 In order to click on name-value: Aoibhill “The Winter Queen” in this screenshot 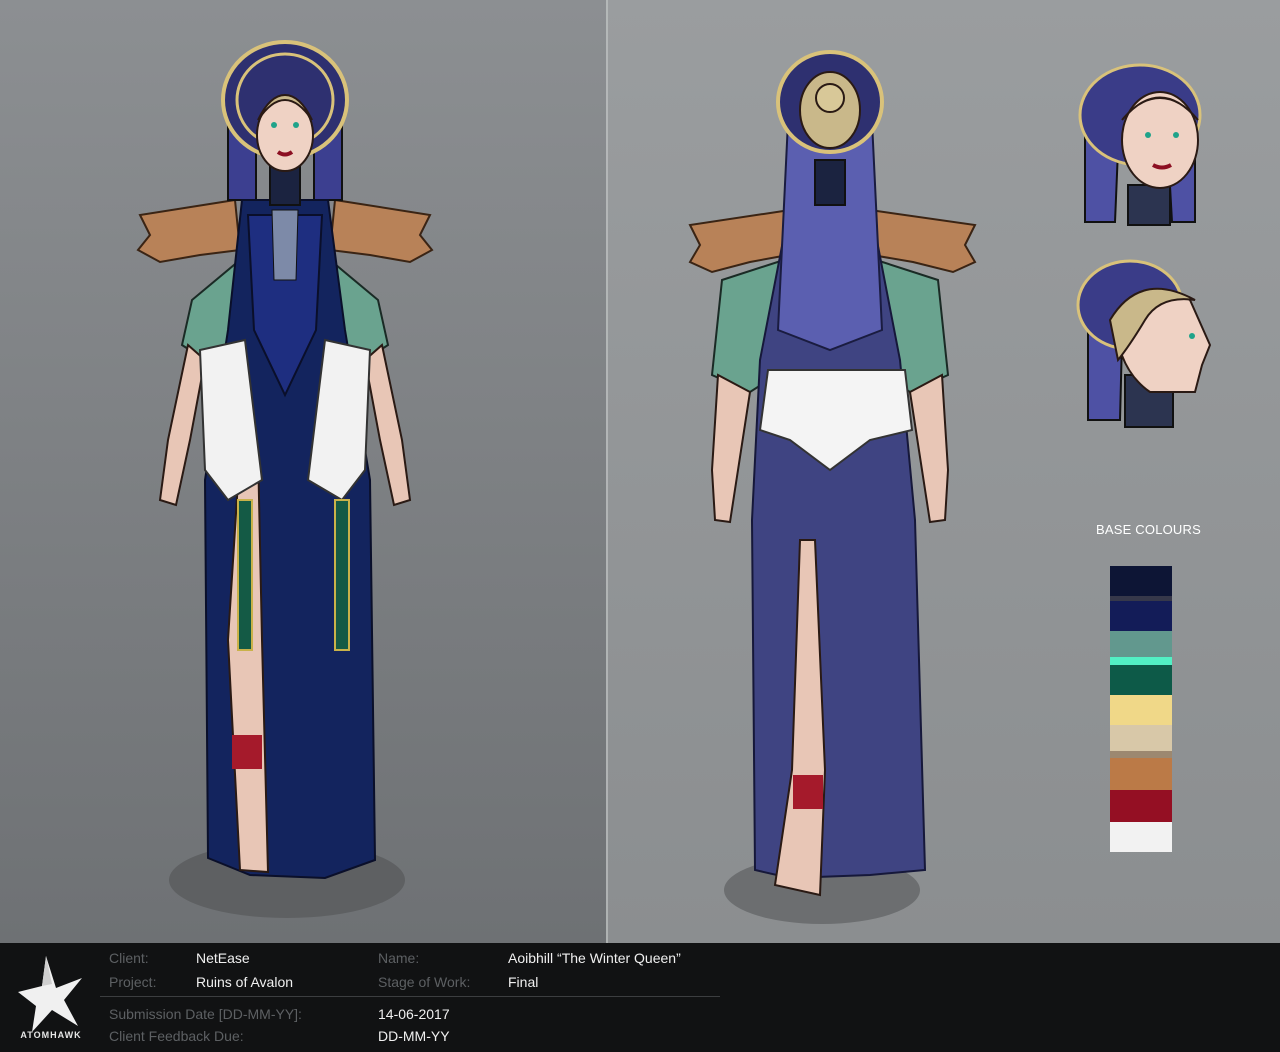, I will do `click(594, 958)`.